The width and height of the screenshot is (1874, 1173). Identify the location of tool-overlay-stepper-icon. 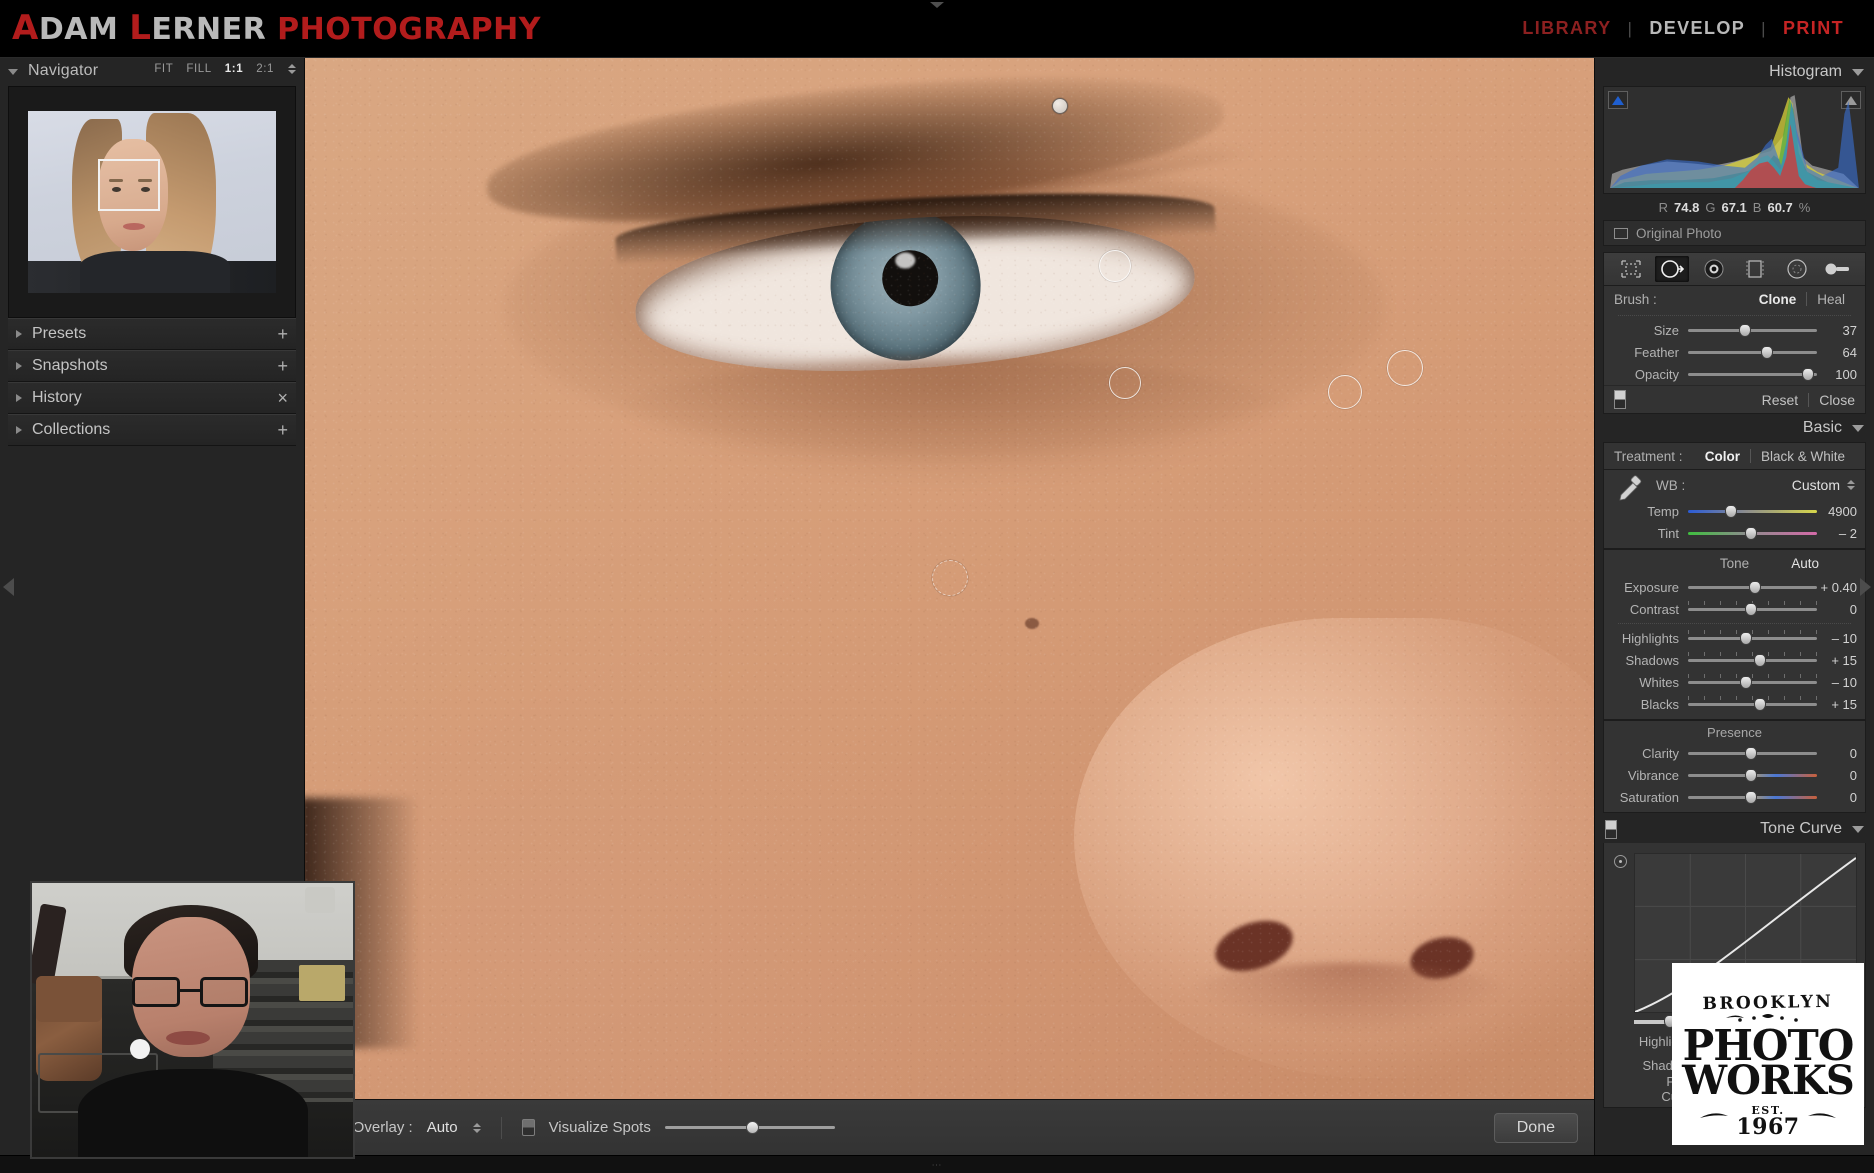
(476, 1127).